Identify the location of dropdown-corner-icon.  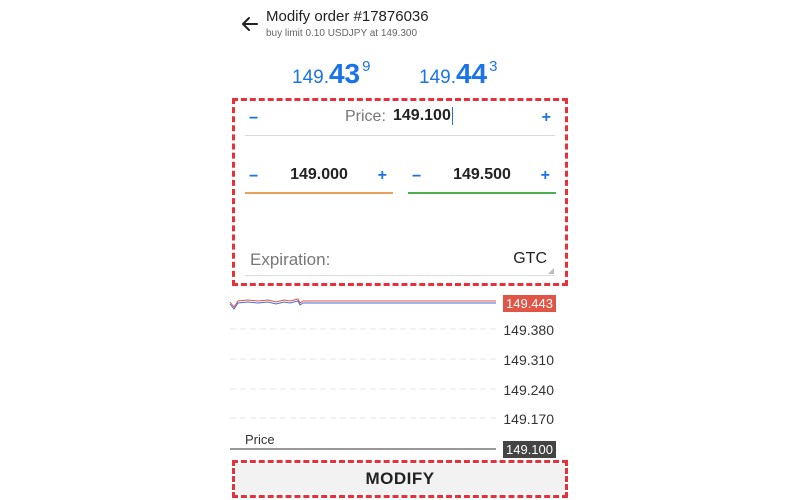
(551, 271).